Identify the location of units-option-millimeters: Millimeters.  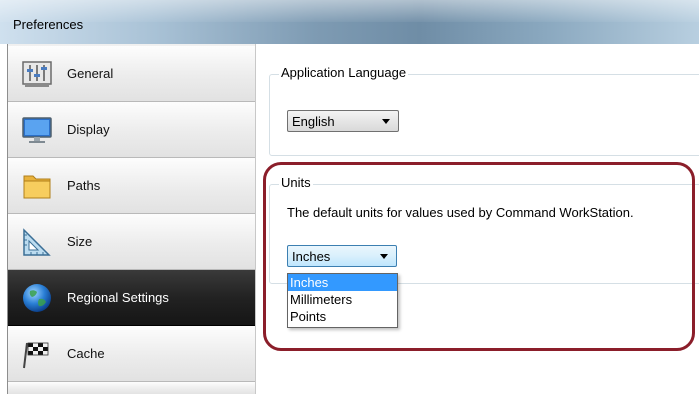
(342, 299).